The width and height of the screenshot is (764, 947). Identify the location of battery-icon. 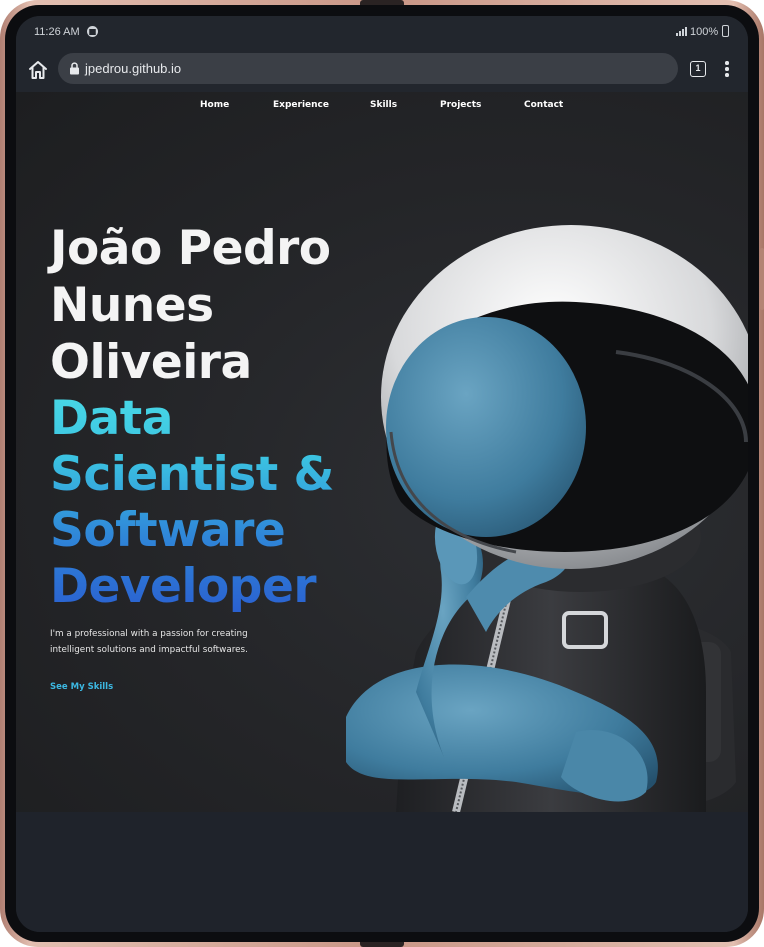
(725, 31).